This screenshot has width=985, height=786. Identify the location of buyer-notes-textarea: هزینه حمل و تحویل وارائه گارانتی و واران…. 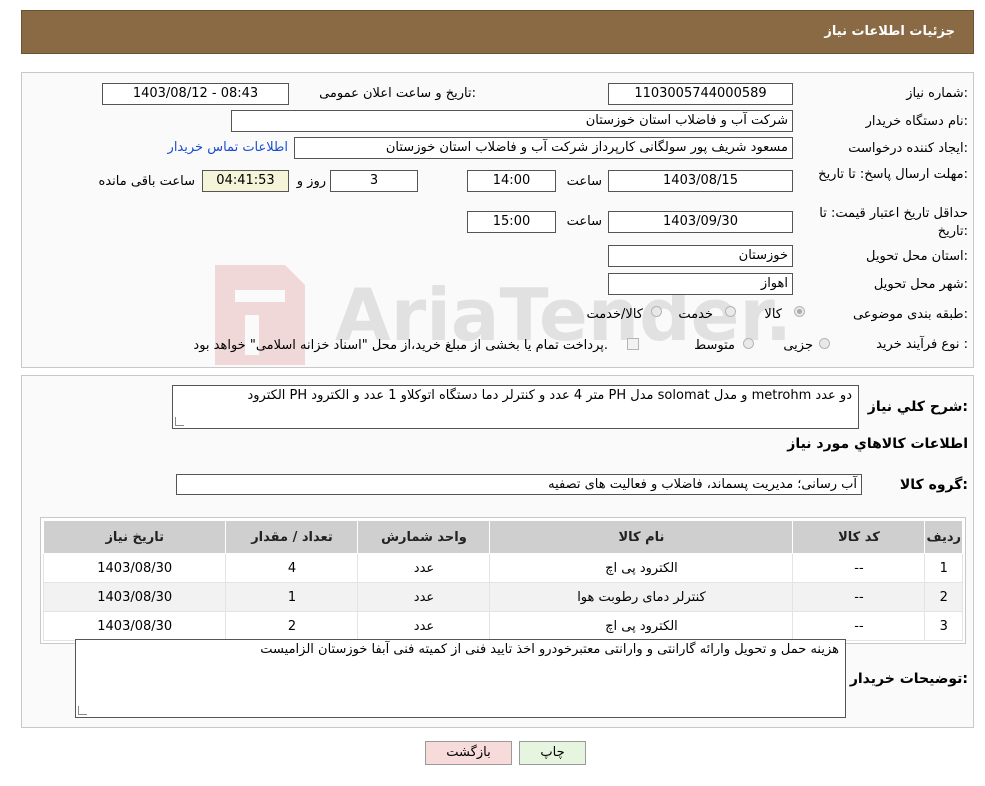
(460, 678).